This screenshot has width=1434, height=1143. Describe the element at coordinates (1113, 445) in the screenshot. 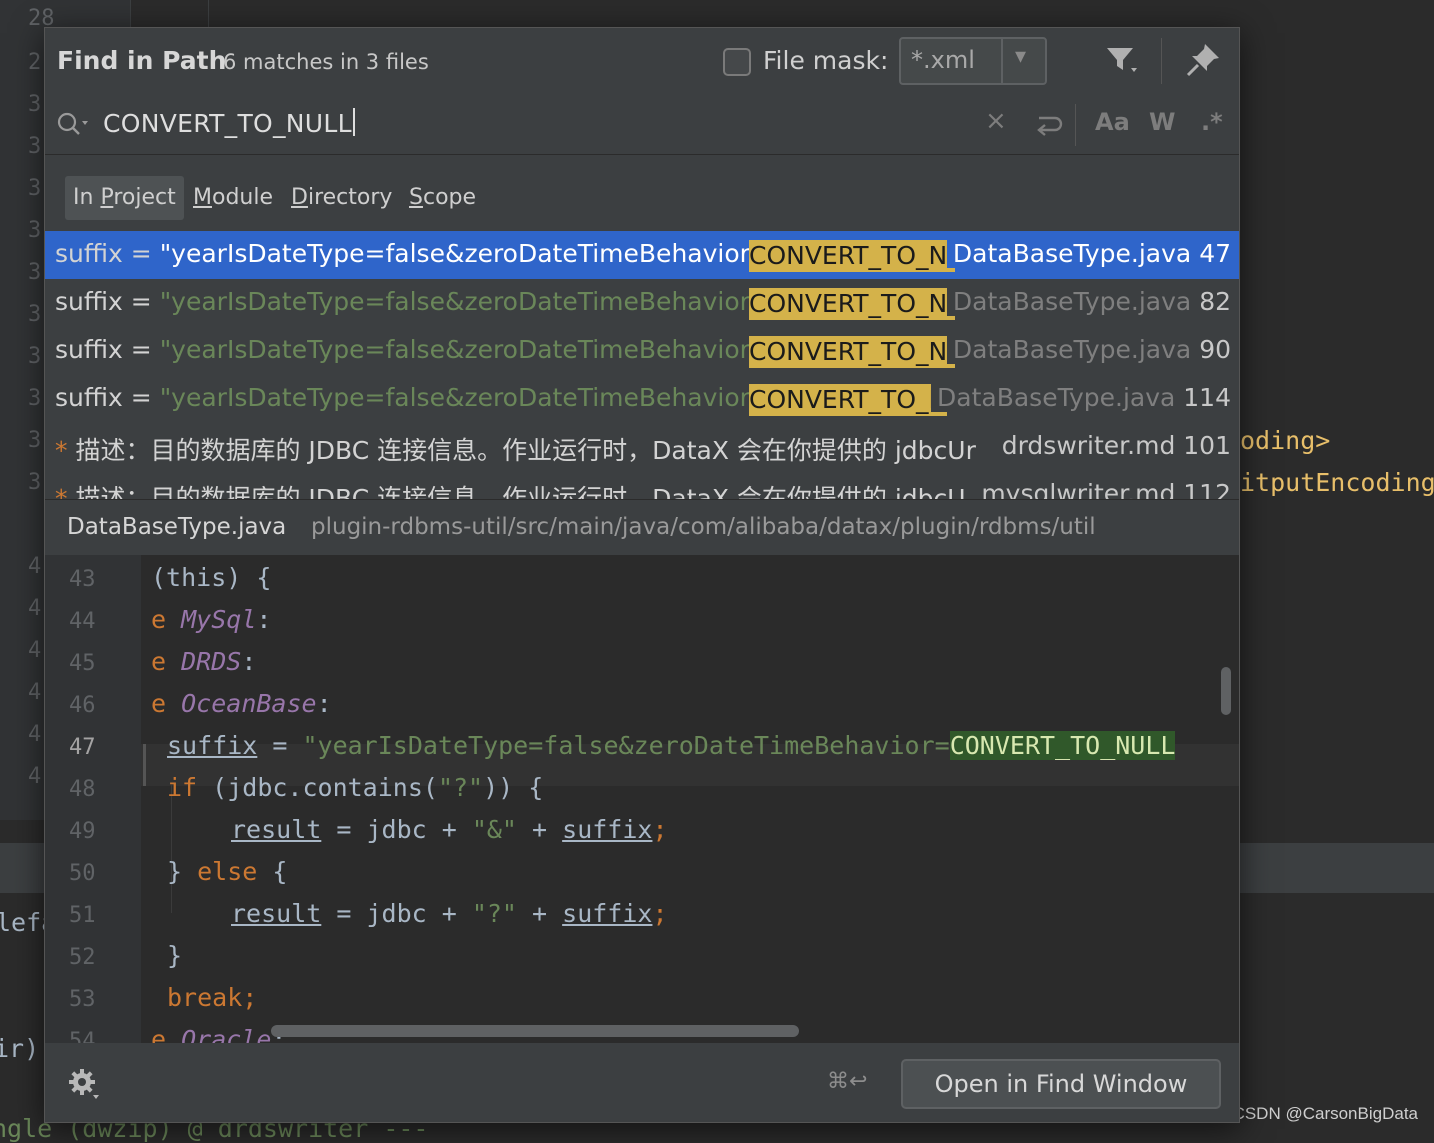

I see `result-location: drdswriter.md 101` at that location.